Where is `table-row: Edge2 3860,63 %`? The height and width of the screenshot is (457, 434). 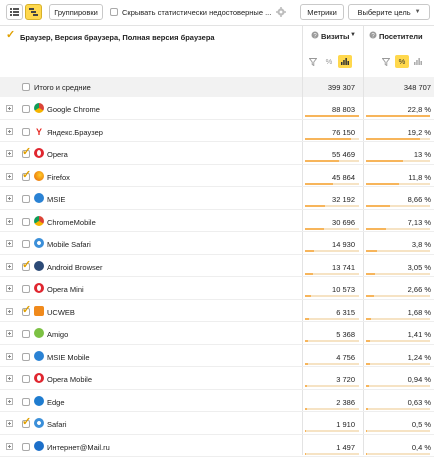
table-row: Edge2 3860,63 % is located at coordinates (217, 401).